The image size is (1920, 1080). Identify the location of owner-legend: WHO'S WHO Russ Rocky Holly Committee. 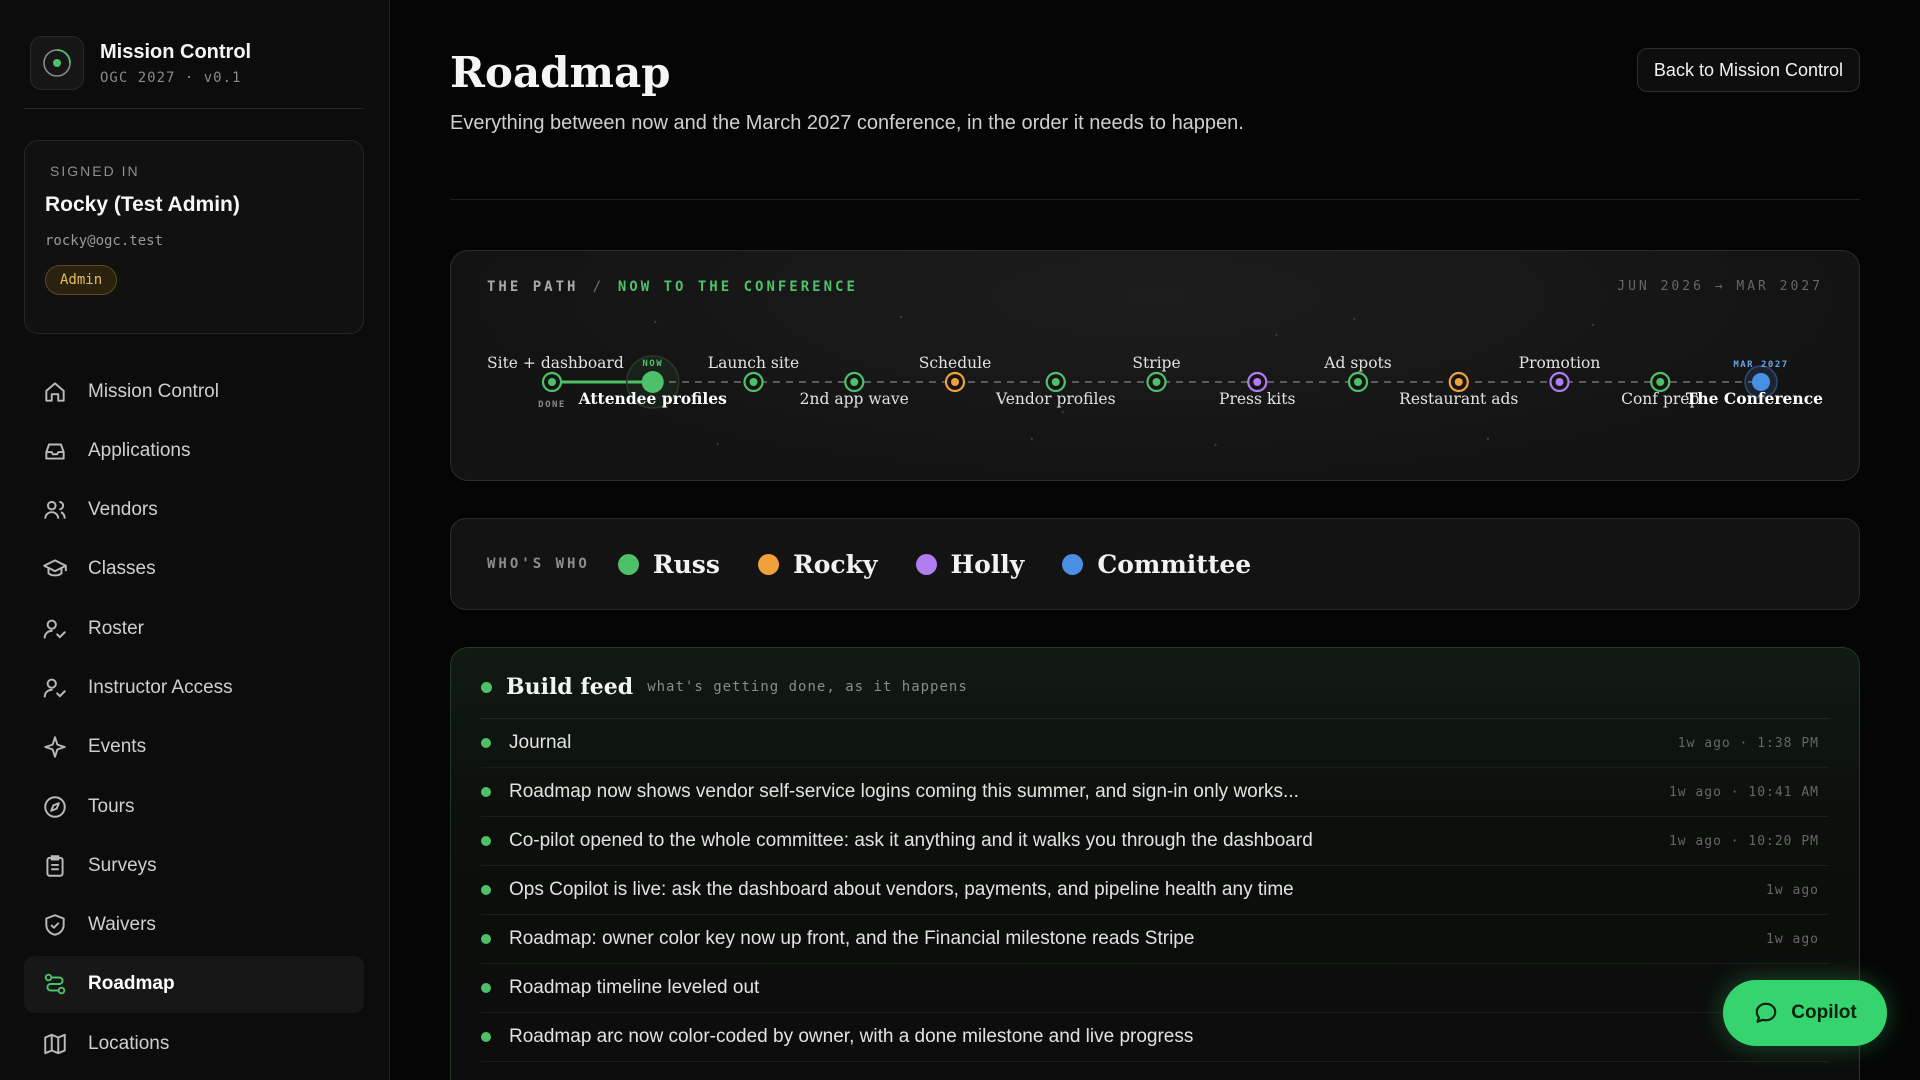
(1155, 564).